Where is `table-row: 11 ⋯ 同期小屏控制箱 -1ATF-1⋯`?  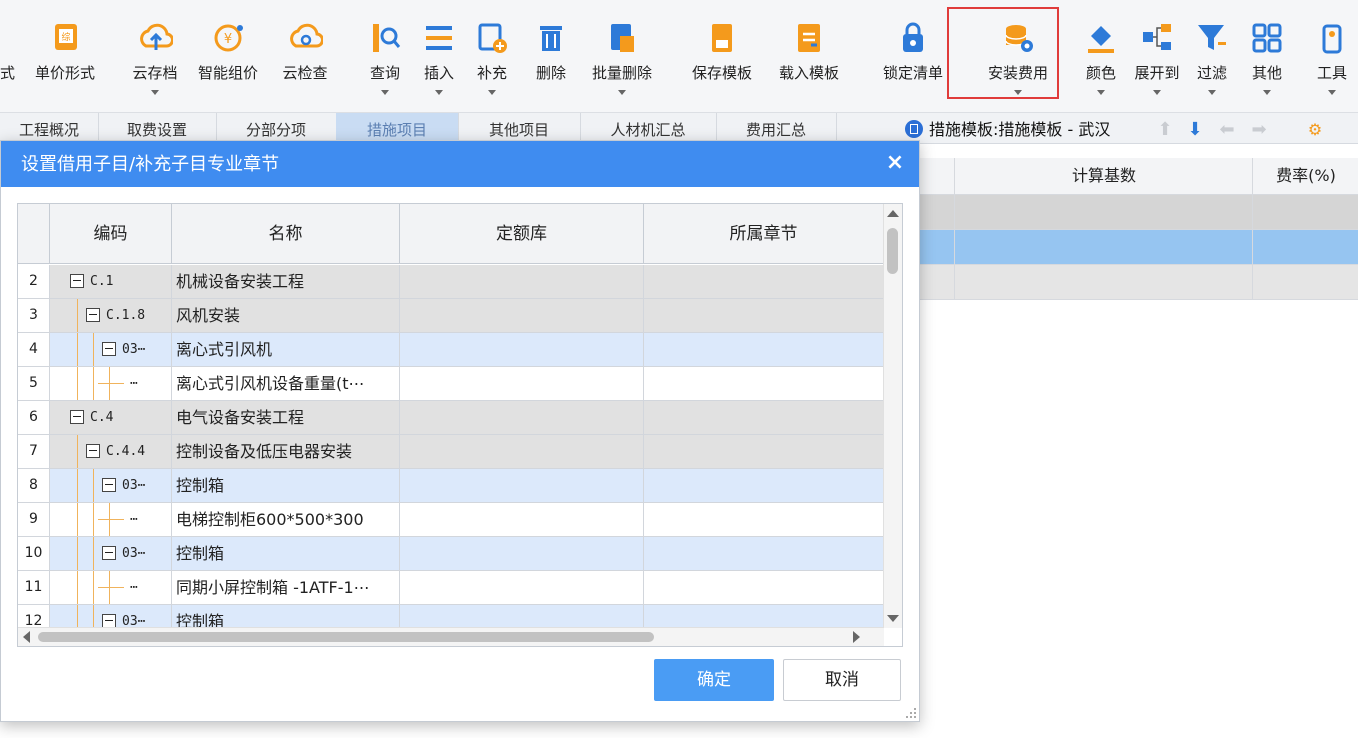
table-row: 11 ⋯ 同期小屏控制箱 -1ATF-1⋯ is located at coordinates (451, 588).